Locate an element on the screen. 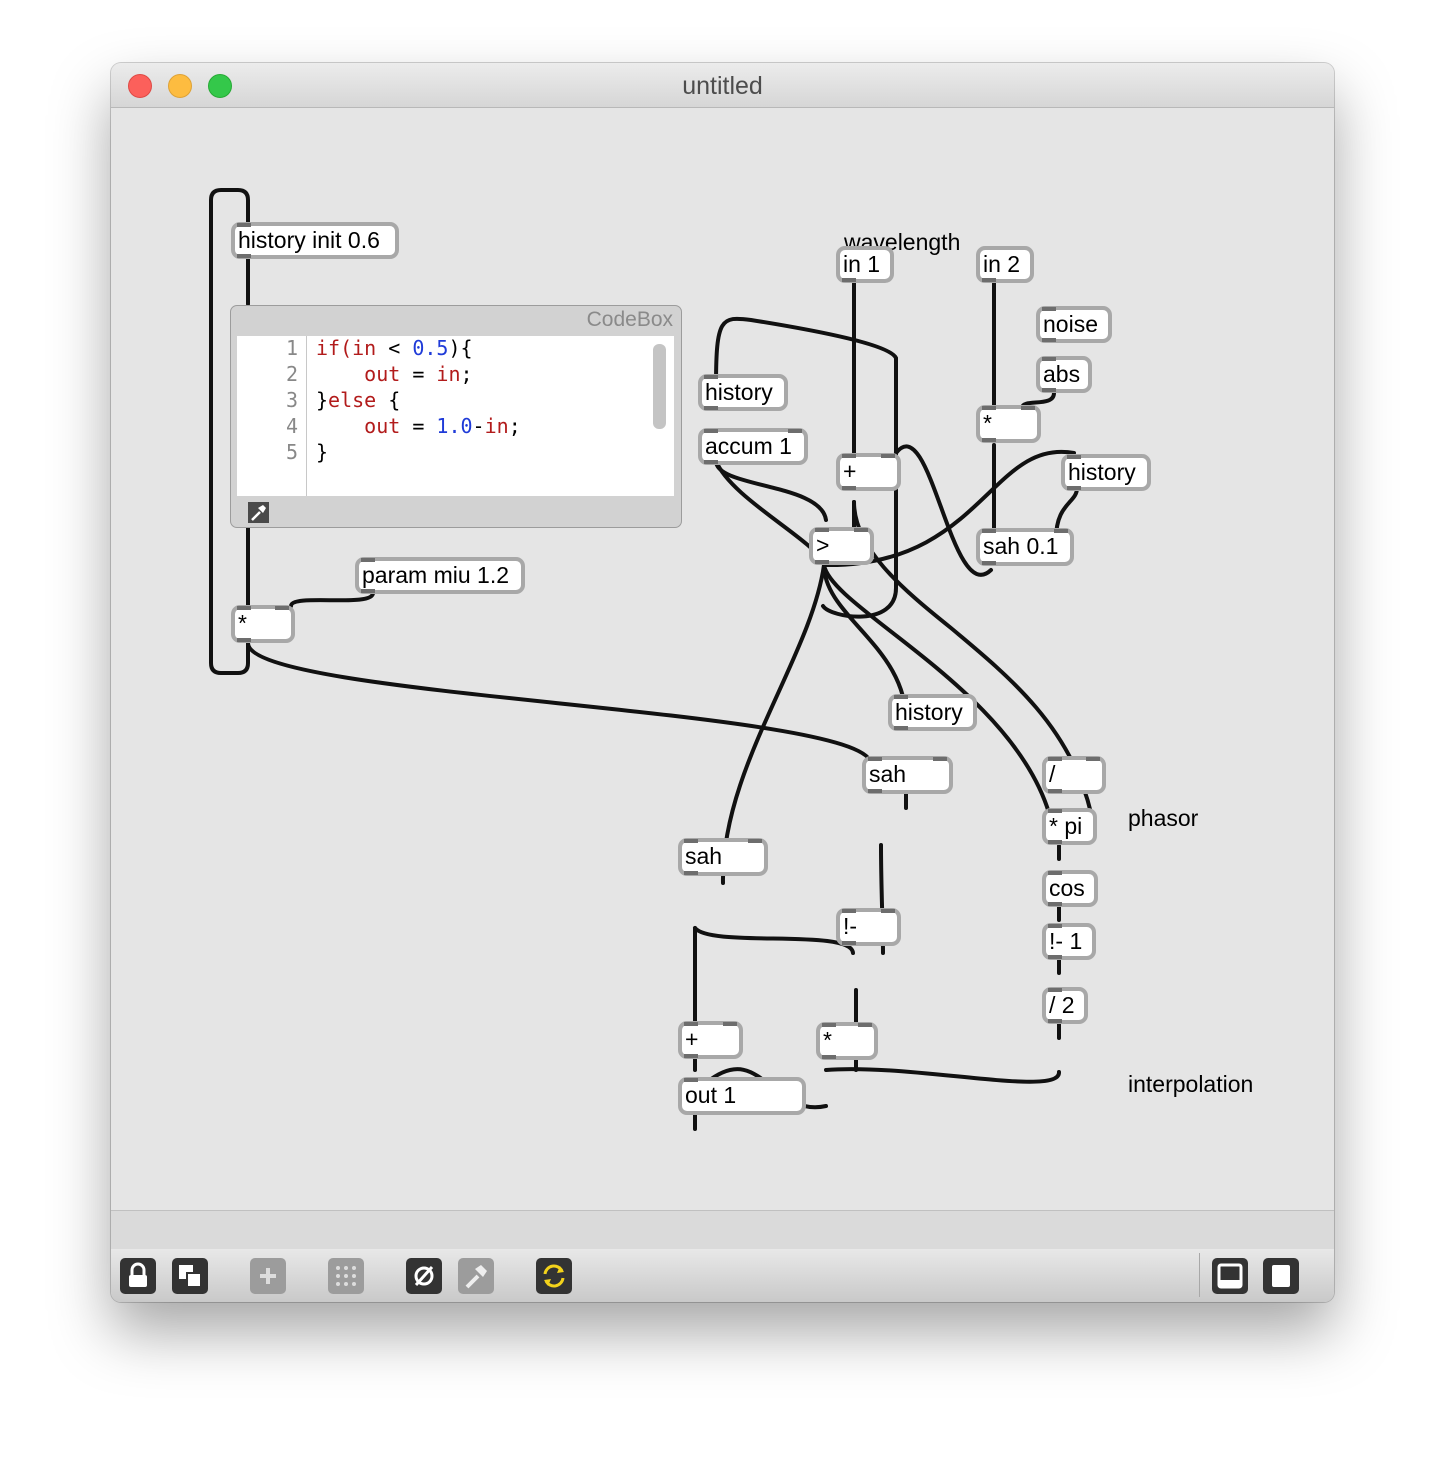 Image resolution: width=1446 pixels, height=1462 pixels. mult-in2-object: * is located at coordinates (1008, 424).